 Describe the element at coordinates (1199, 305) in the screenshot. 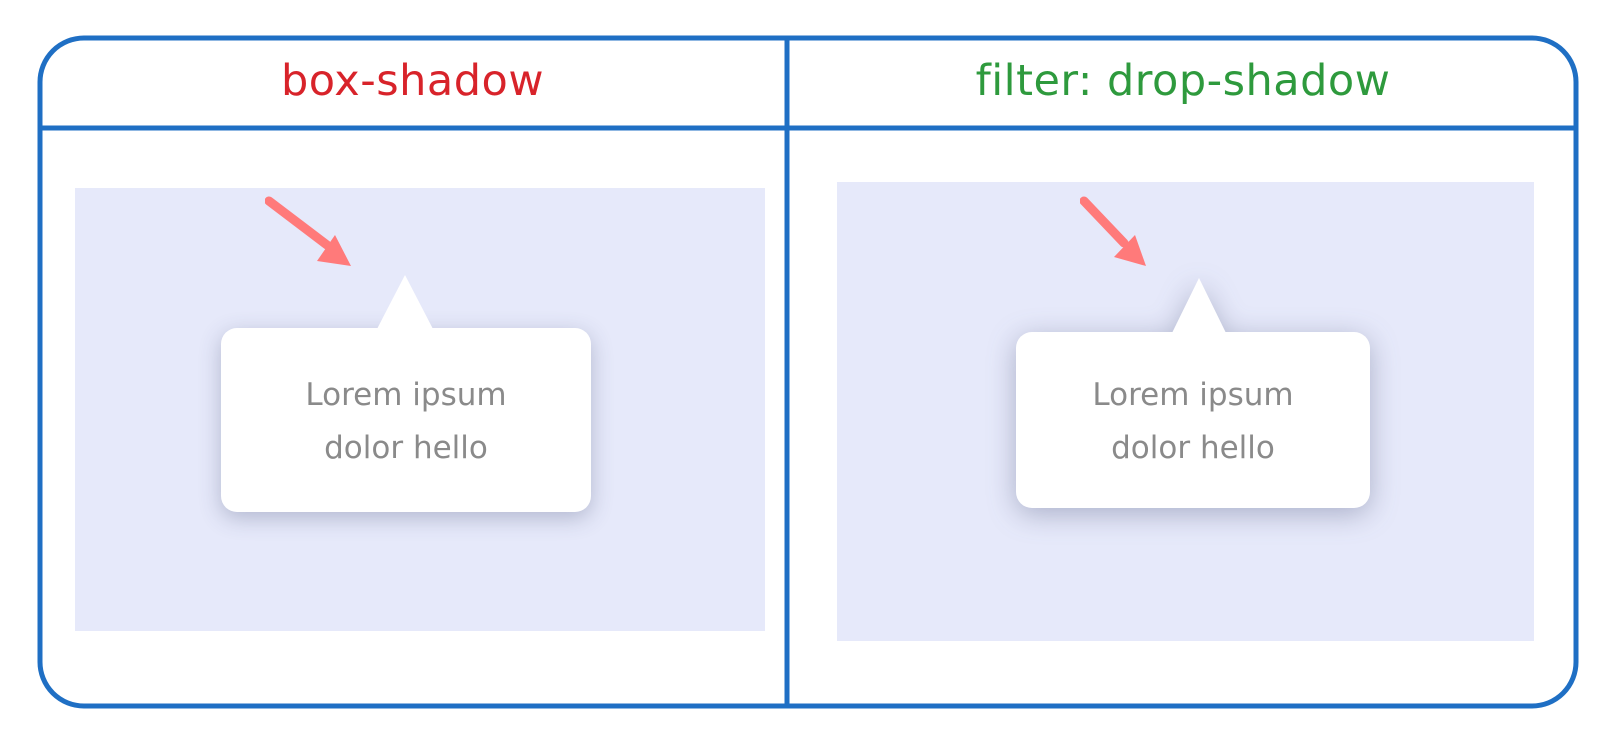

I see `tooltip-tail-drop-shadow` at that location.